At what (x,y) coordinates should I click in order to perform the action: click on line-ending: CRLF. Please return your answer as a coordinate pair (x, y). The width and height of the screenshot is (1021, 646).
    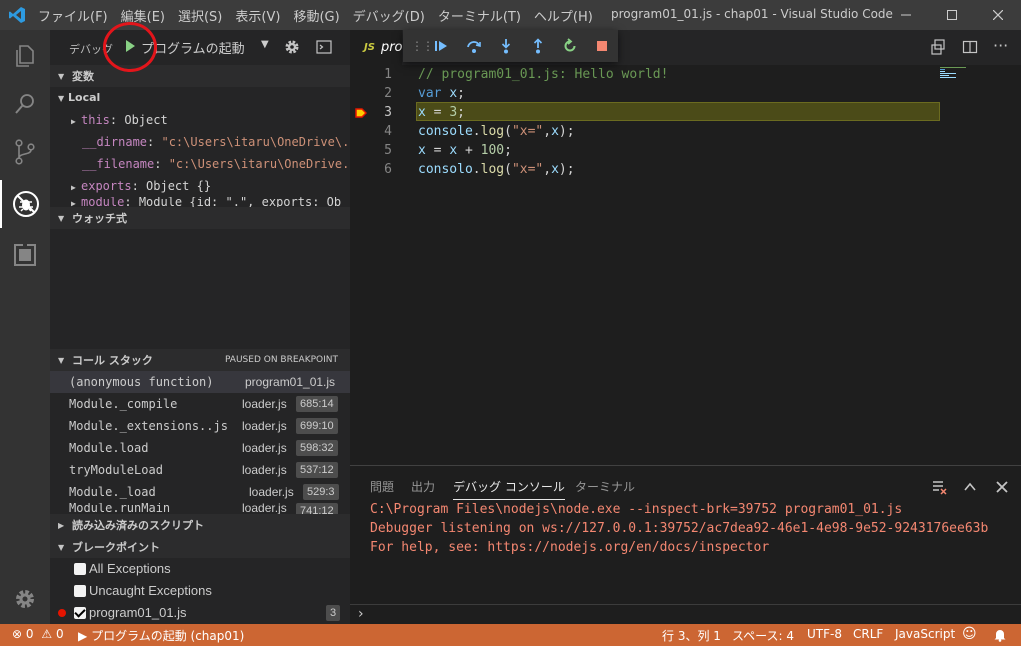
    Looking at the image, I should click on (868, 634).